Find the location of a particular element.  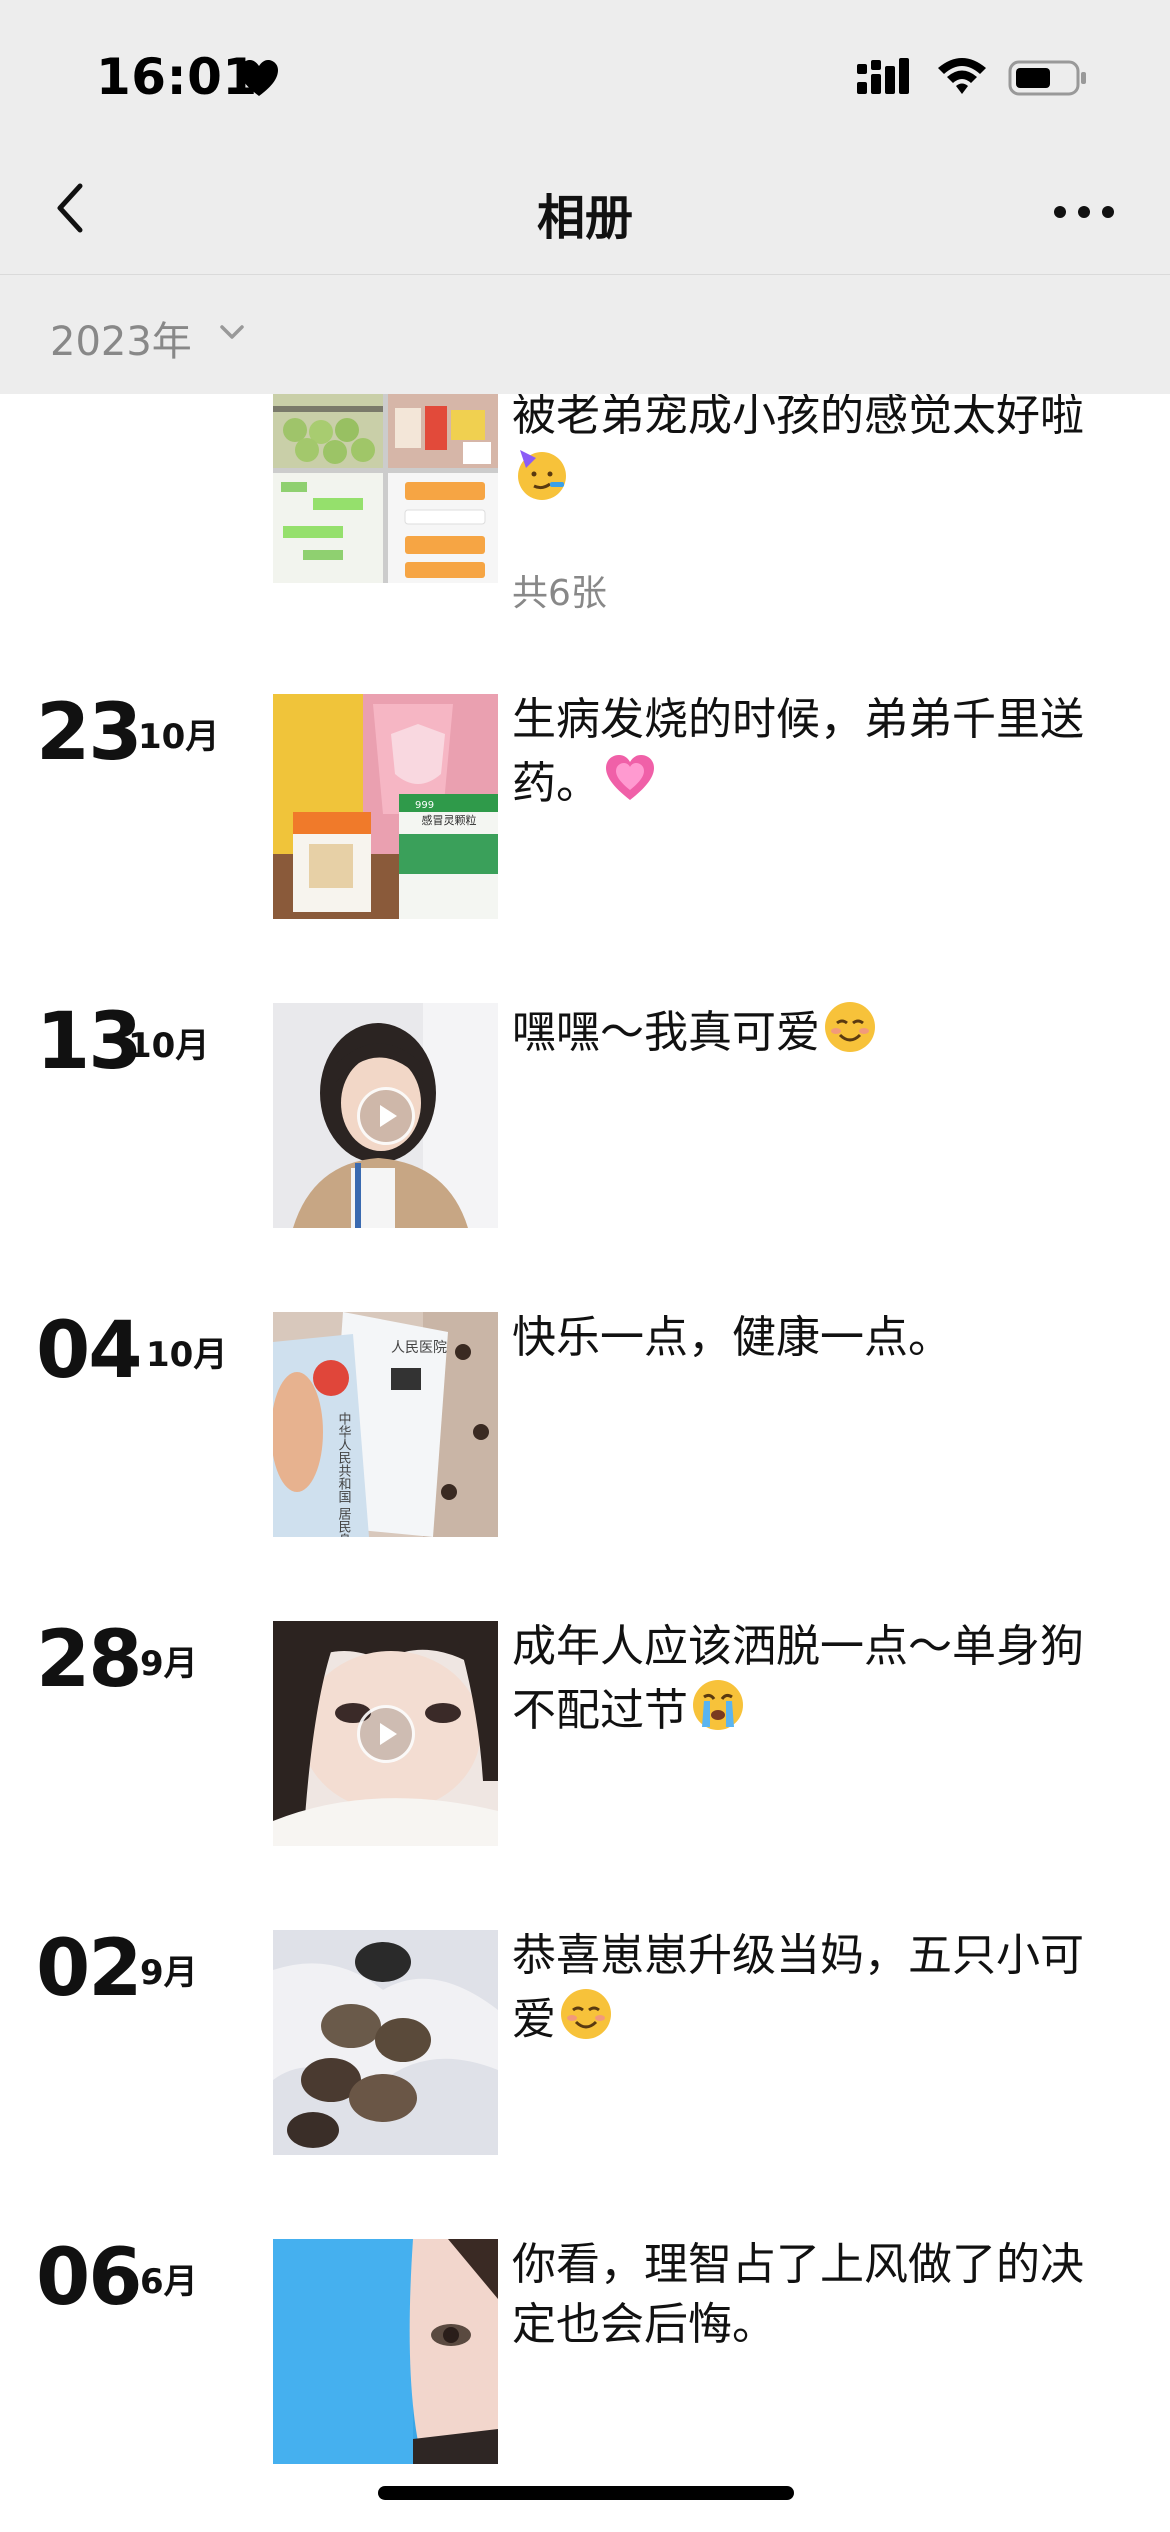

more-dots-icon is located at coordinates (1084, 212).